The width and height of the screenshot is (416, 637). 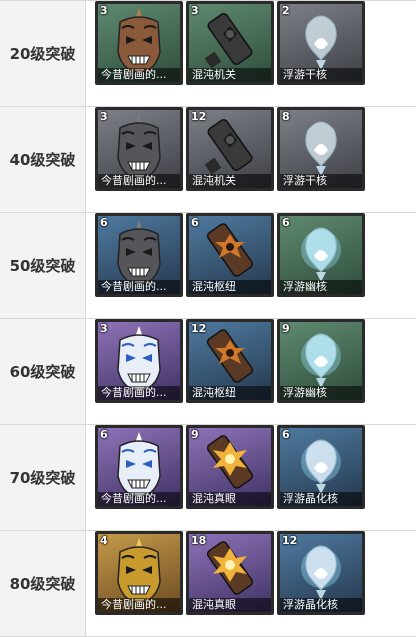 I want to click on ascension-level-label: 20级突破, so click(x=42, y=54).